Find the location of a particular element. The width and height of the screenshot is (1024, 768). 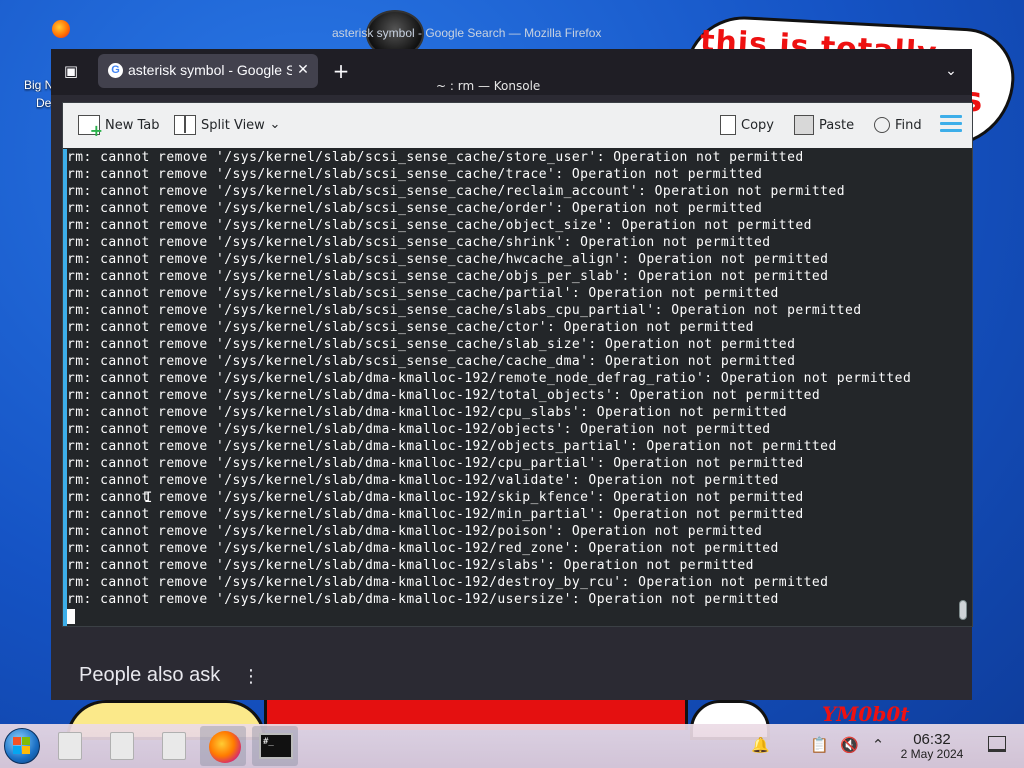

find-icon is located at coordinates (882, 125).